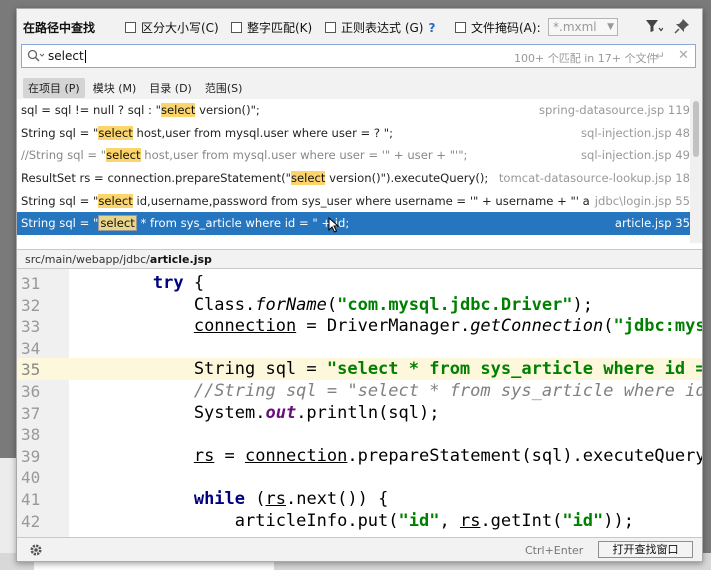 The width and height of the screenshot is (711, 570). What do you see at coordinates (506, 28) in the screenshot?
I see `file-mask-label: 文件掩码(A):` at bounding box center [506, 28].